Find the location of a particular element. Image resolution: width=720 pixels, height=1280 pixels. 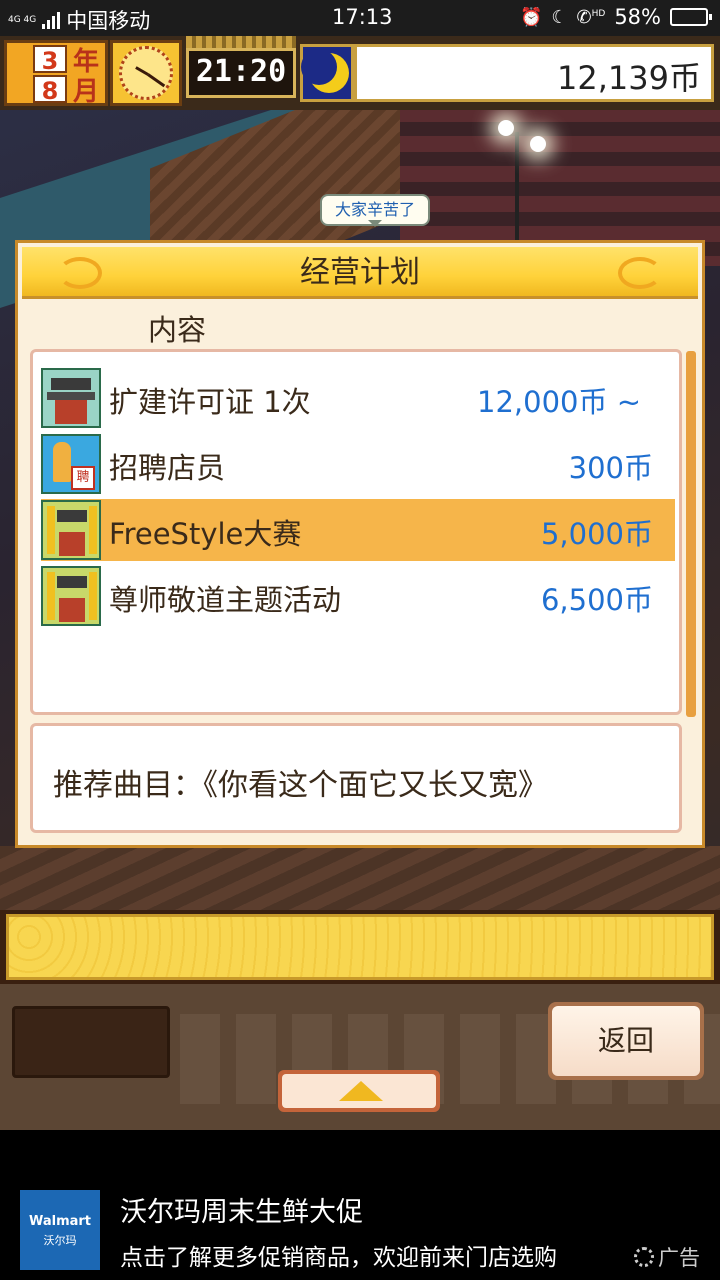

year-number: 3 is located at coordinates (50, 60).